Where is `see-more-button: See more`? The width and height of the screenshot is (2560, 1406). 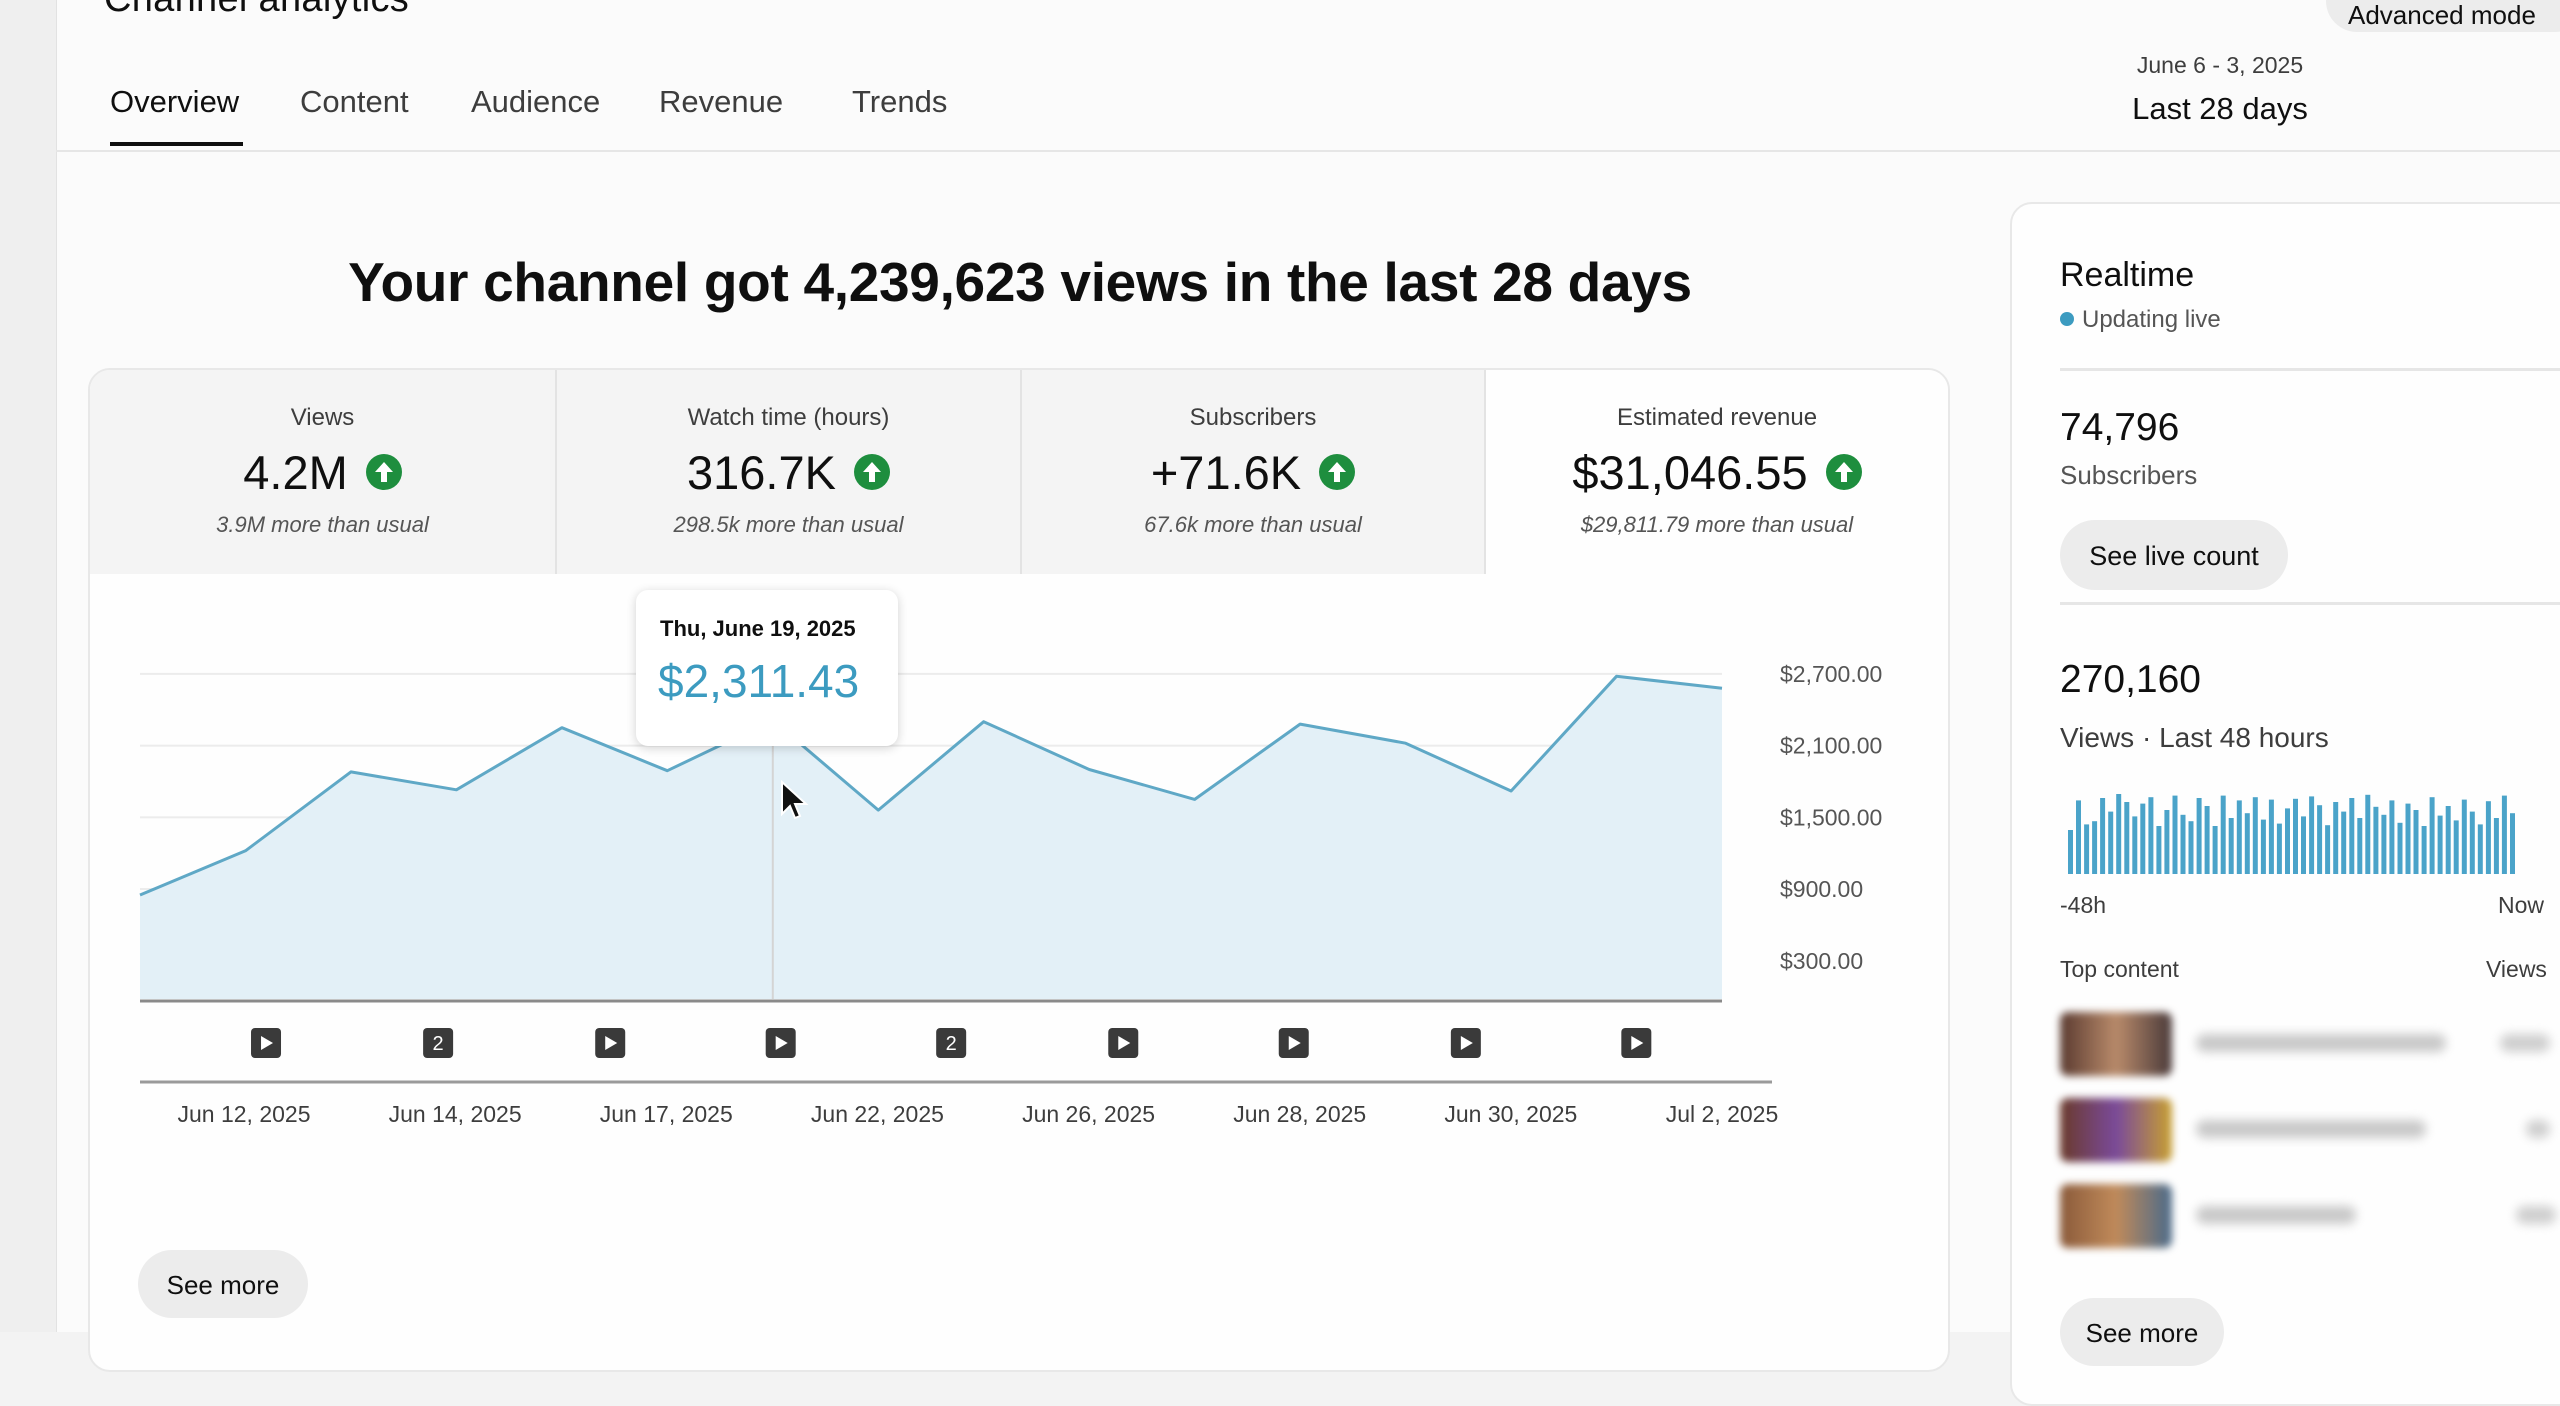
see-more-button: See more is located at coordinates (223, 1284).